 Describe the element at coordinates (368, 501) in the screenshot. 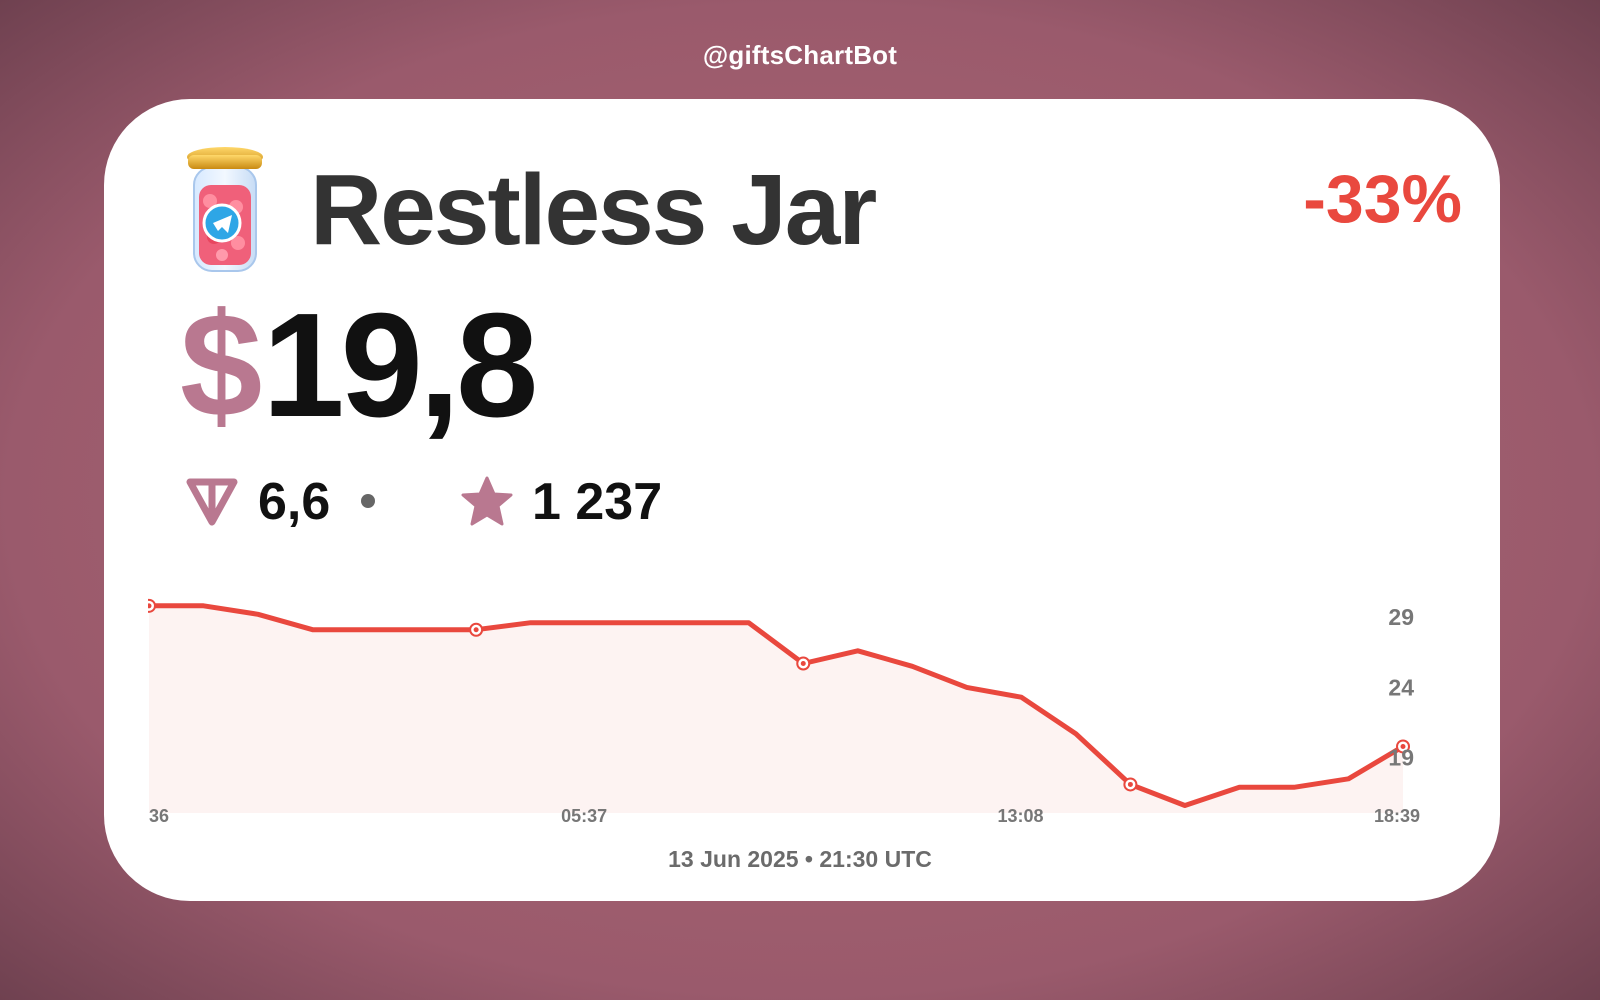

I see `separator-dot` at that location.